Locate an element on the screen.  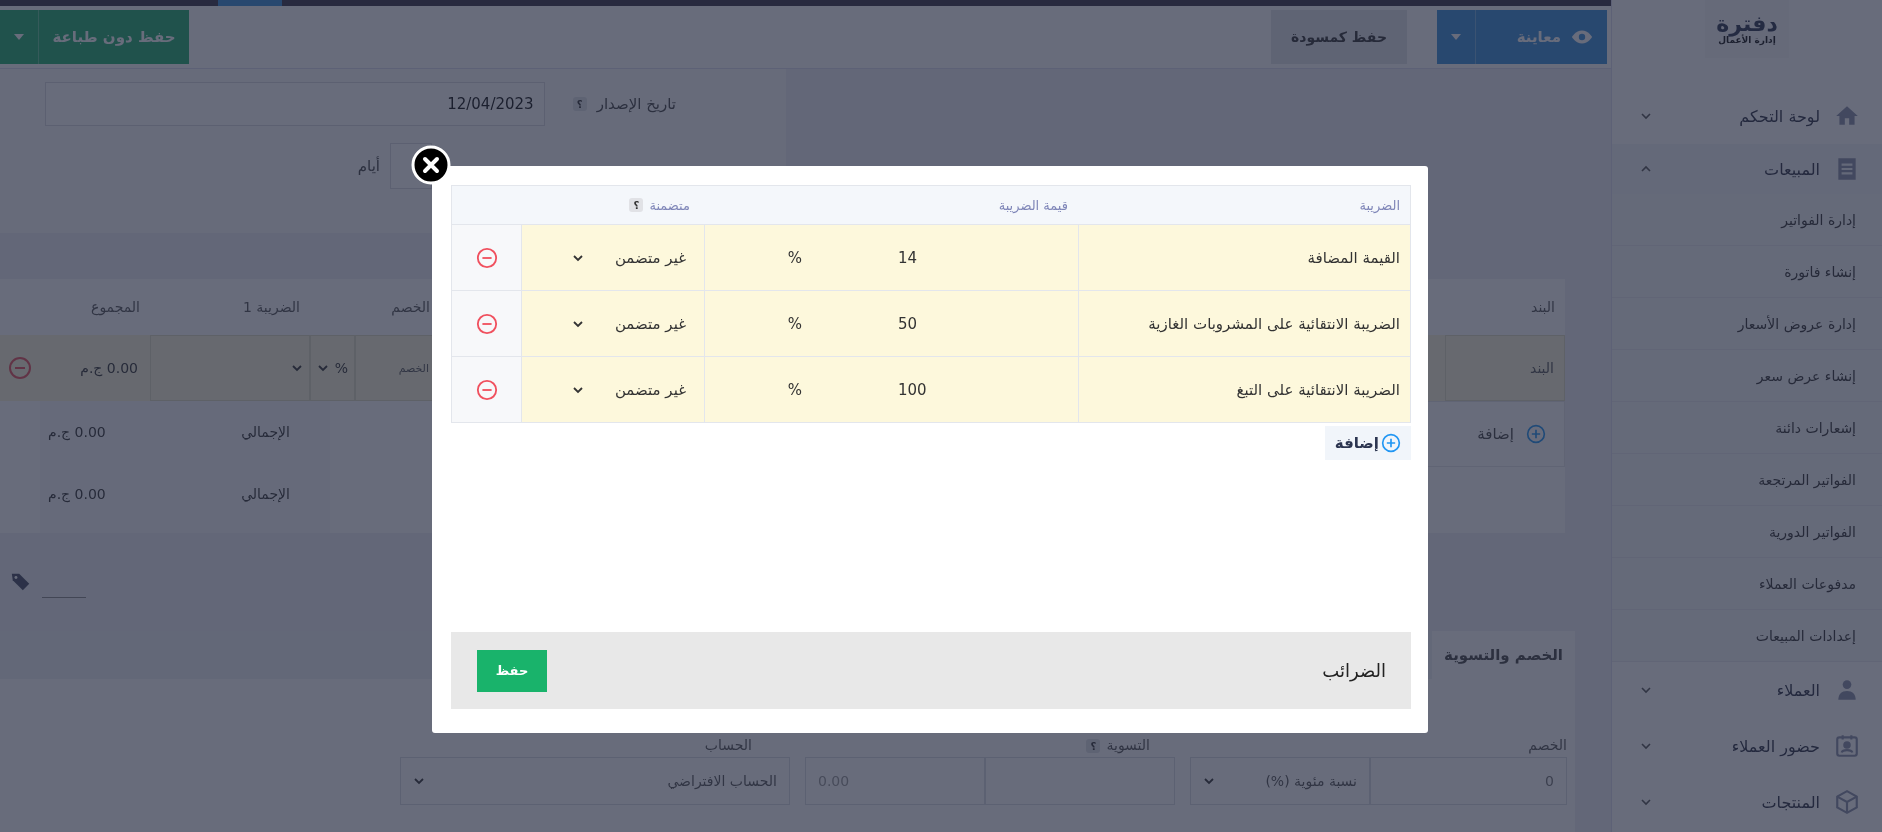
sidebar-item: لوحة التحكم is located at coordinates (1747, 116).